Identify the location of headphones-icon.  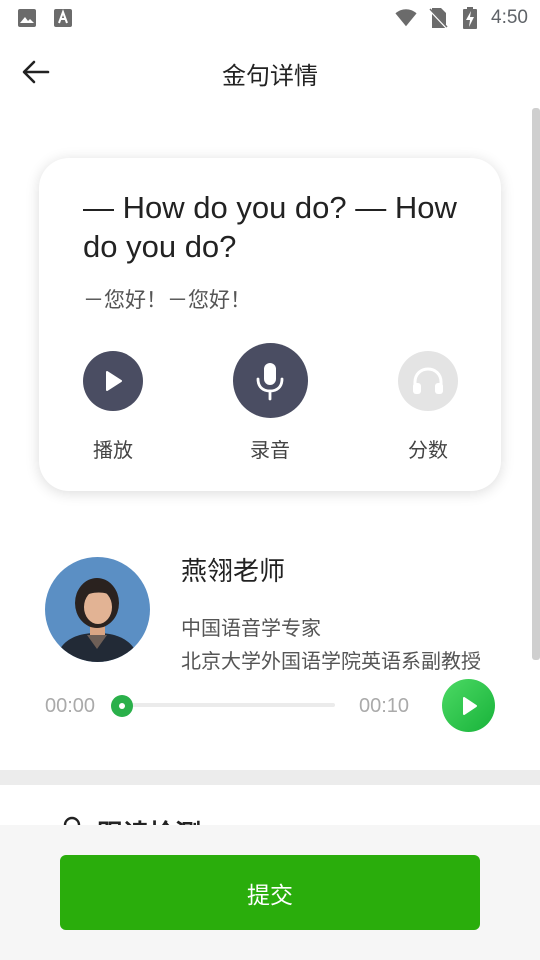
(428, 380).